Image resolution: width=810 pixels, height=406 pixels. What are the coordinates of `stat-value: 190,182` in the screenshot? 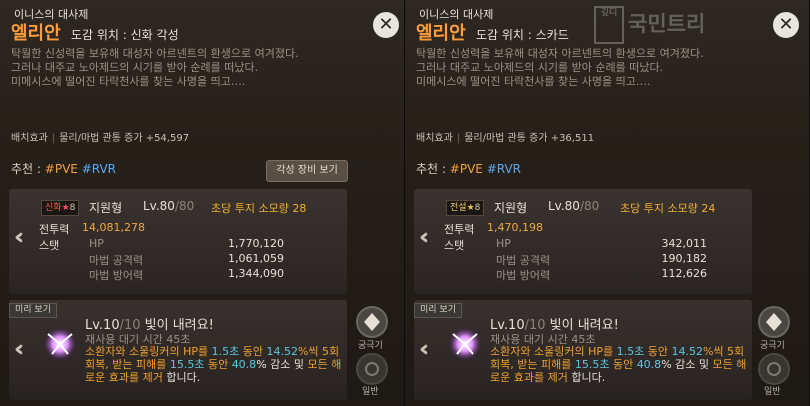 It's located at (684, 258).